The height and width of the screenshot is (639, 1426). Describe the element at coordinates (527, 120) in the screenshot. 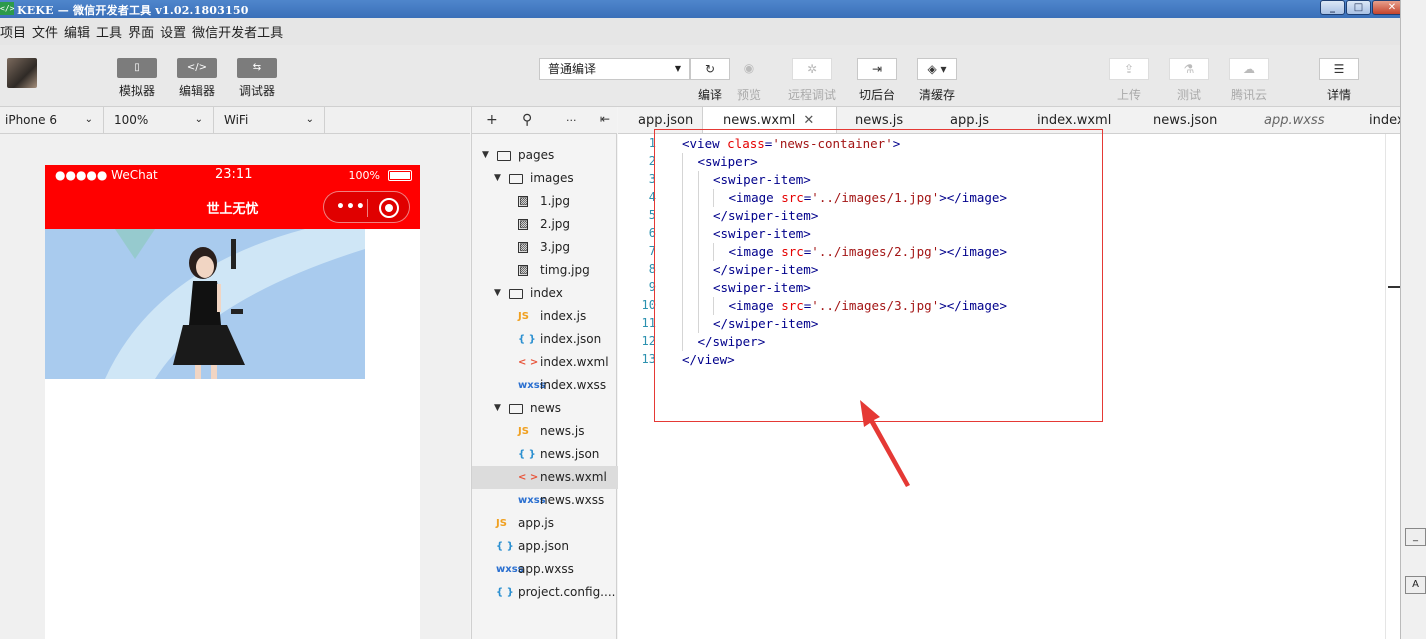

I see `search-icon: ⚲` at that location.